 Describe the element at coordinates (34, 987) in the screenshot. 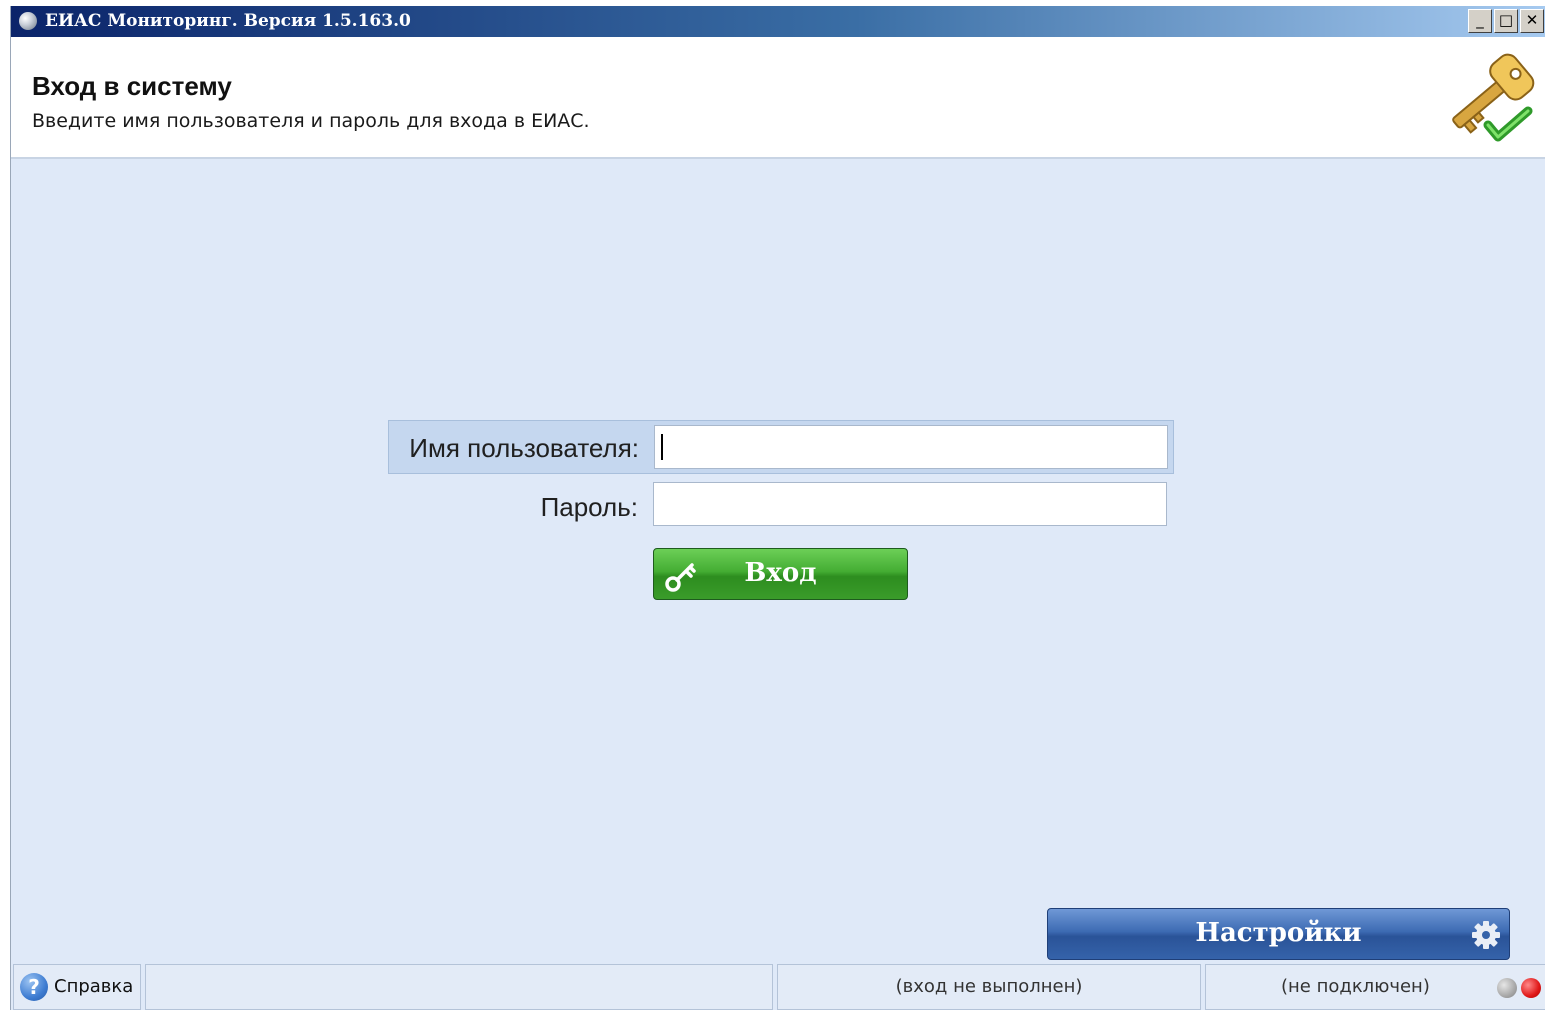

I see `help-icon: ?` at that location.